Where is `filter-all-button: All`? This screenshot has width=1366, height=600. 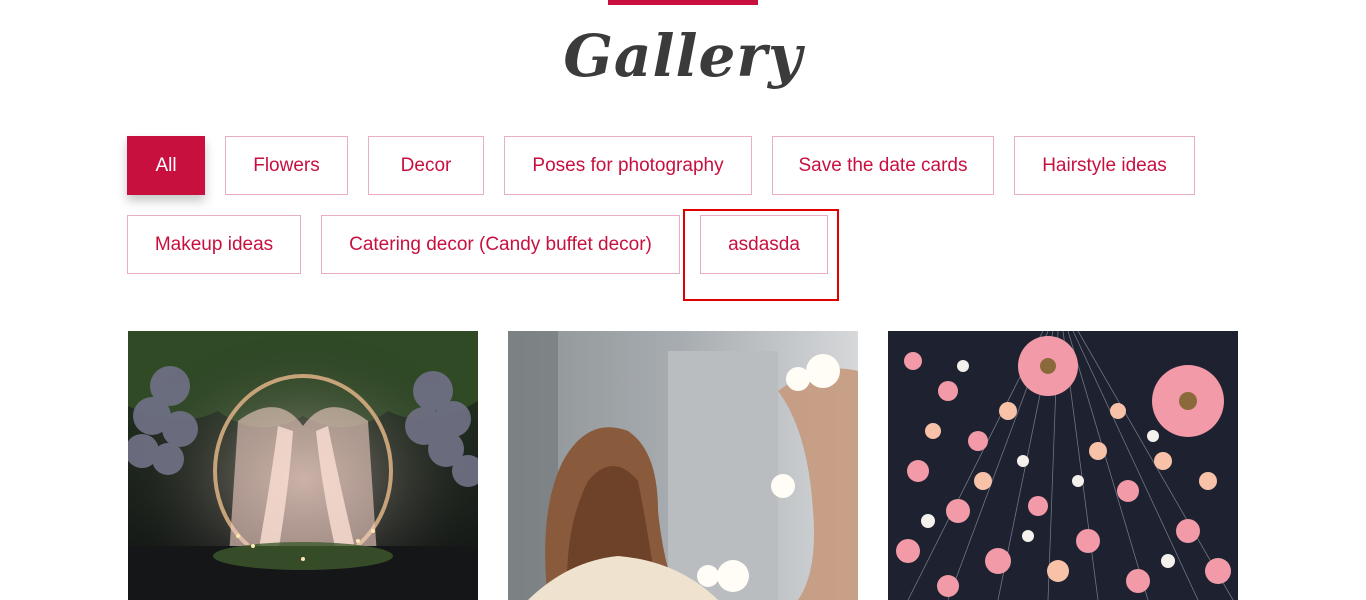 filter-all-button: All is located at coordinates (166, 165).